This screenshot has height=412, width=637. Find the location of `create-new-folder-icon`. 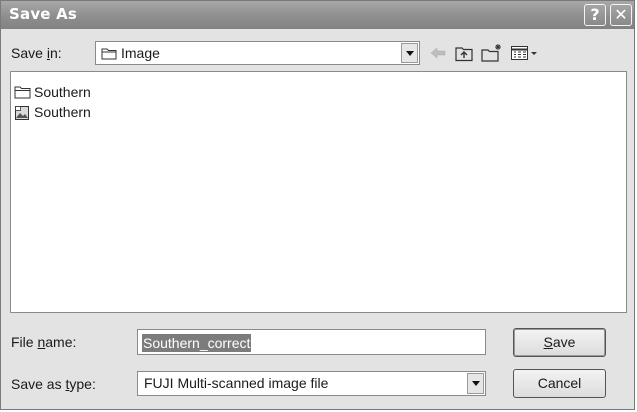

create-new-folder-icon is located at coordinates (492, 53).